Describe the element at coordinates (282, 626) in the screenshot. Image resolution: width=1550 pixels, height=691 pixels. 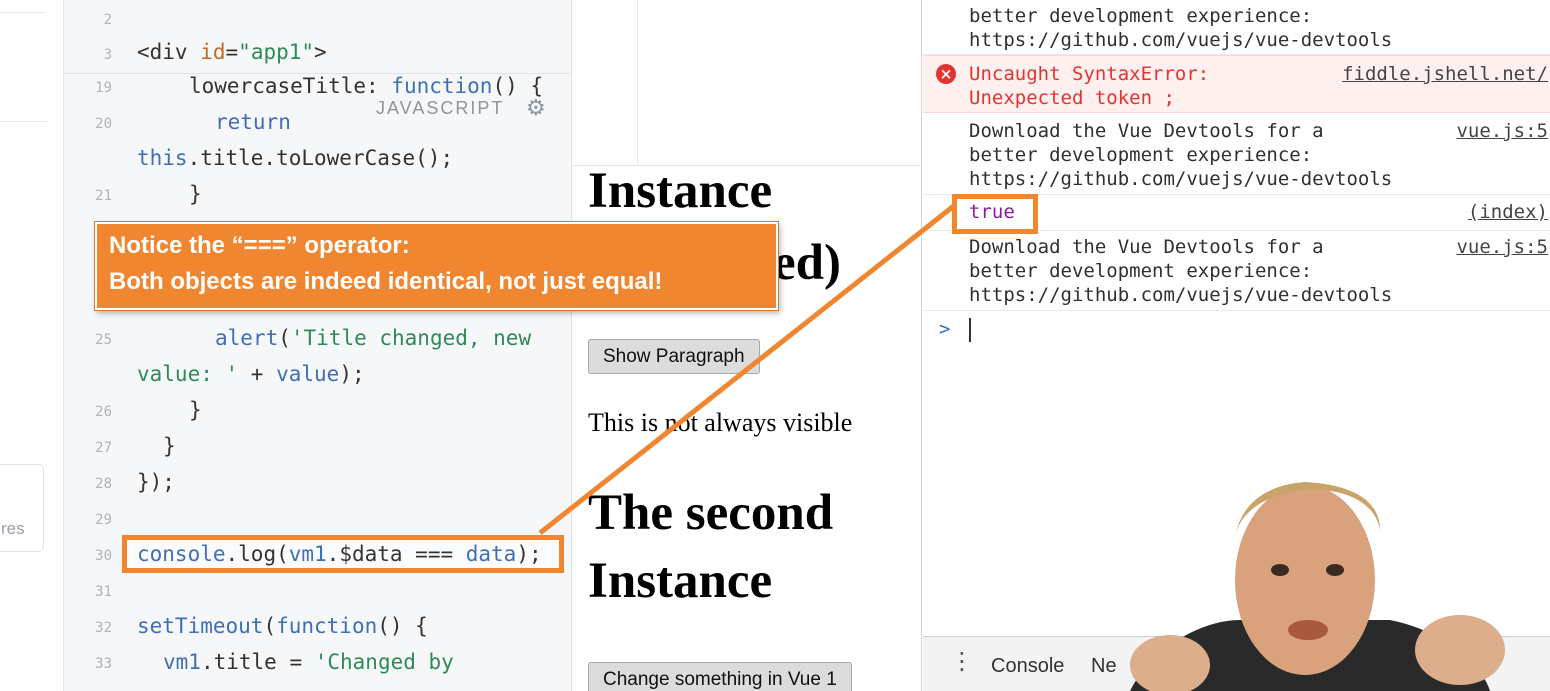
I see `code-text: setTimeout(function() {` at that location.